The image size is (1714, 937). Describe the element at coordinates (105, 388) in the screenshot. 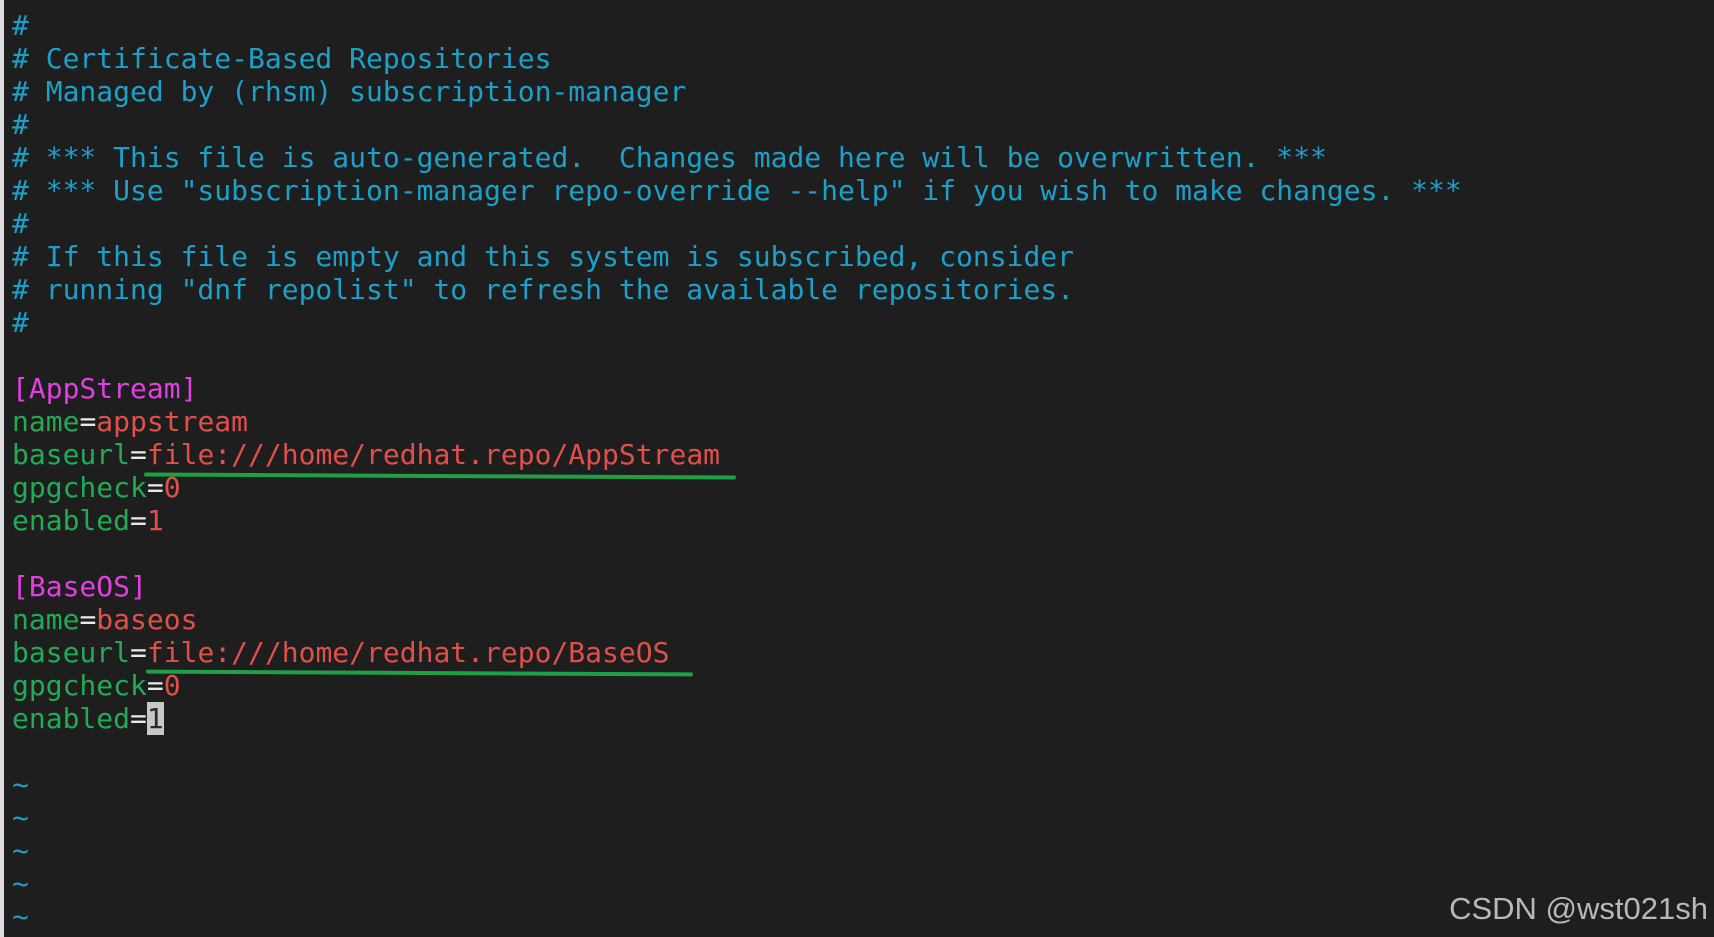

I see `section-name: [AppStream]` at that location.